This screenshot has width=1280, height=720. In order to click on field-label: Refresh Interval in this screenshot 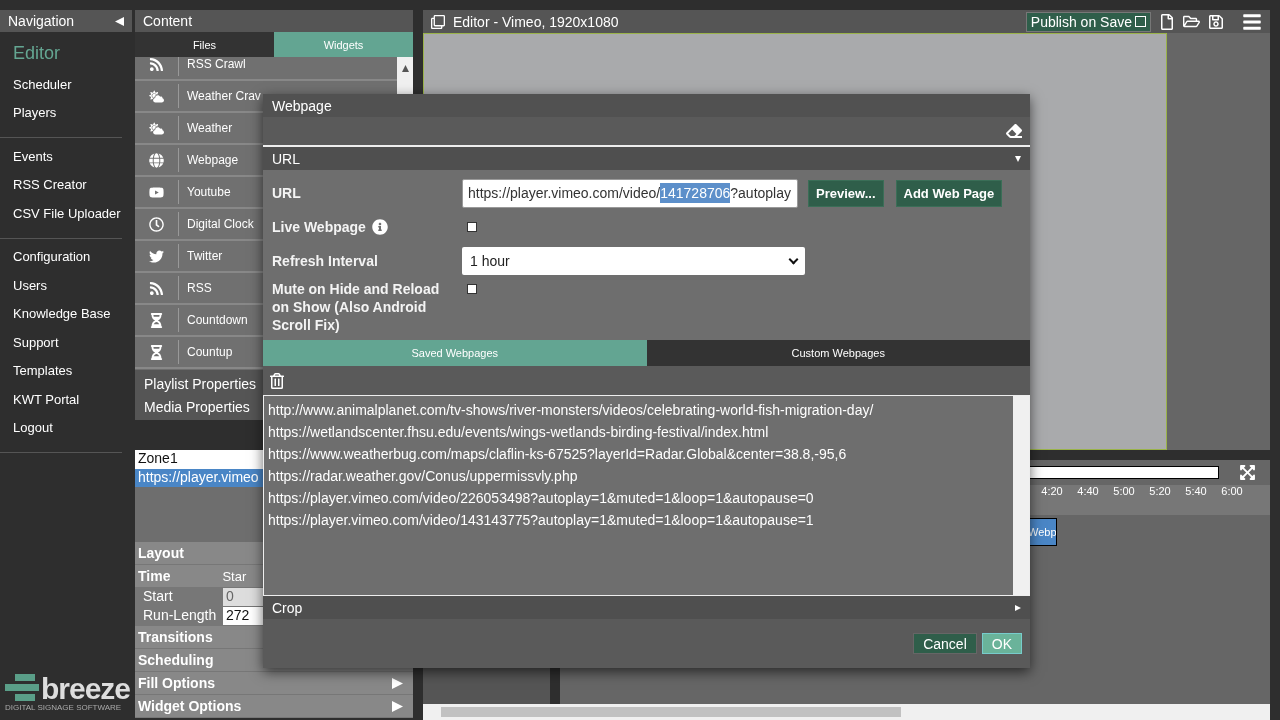, I will do `click(325, 261)`.